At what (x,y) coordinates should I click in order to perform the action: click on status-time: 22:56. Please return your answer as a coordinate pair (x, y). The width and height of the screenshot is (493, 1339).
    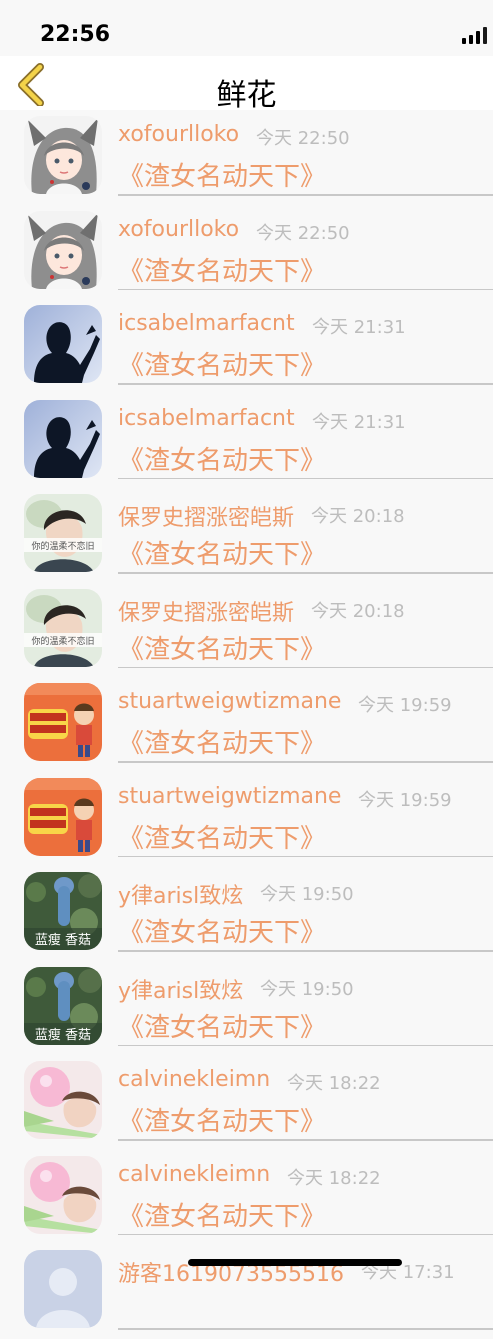
    Looking at the image, I should click on (75, 34).